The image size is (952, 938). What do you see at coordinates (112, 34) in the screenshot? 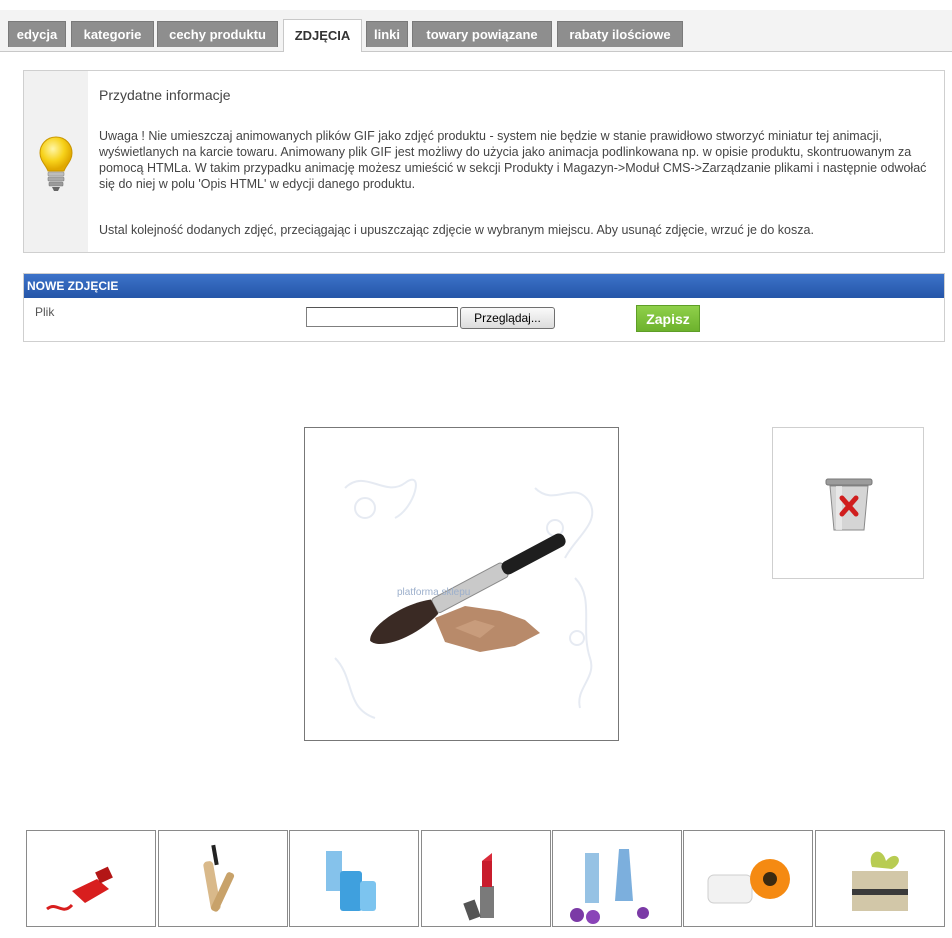
I see `tab-kategorie: kategorie` at bounding box center [112, 34].